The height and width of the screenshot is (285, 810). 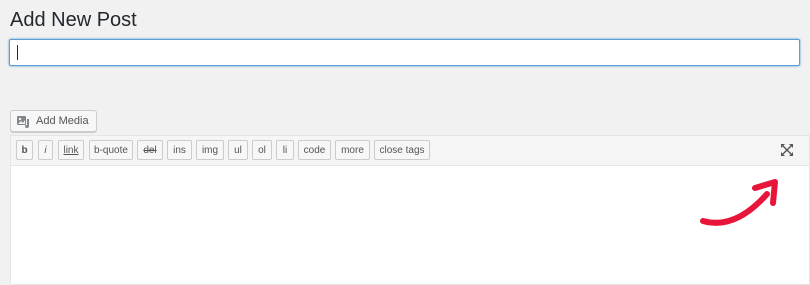 I want to click on text-caret, so click(x=17, y=52).